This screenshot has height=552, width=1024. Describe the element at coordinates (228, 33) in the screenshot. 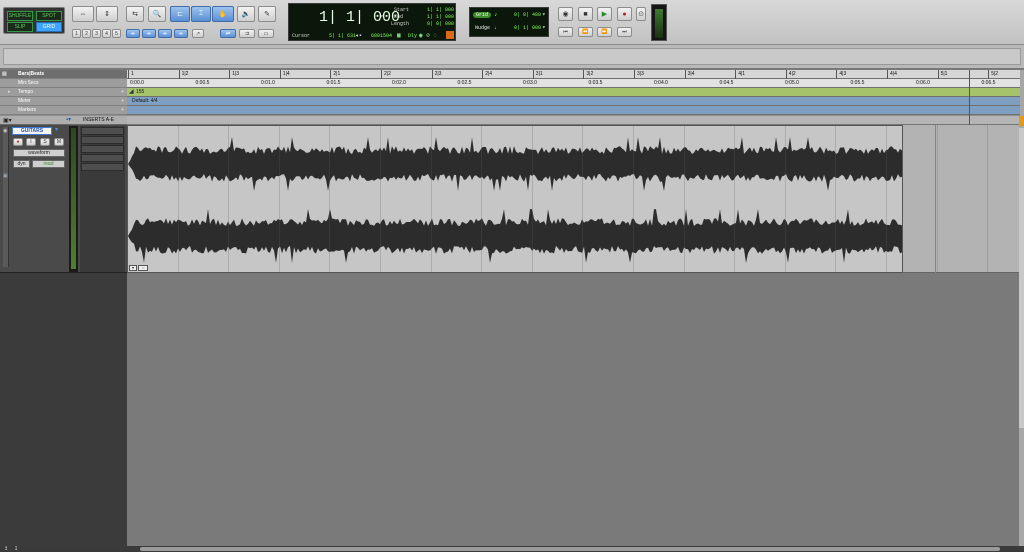

I see `link-timeline-button: ⇄` at that location.